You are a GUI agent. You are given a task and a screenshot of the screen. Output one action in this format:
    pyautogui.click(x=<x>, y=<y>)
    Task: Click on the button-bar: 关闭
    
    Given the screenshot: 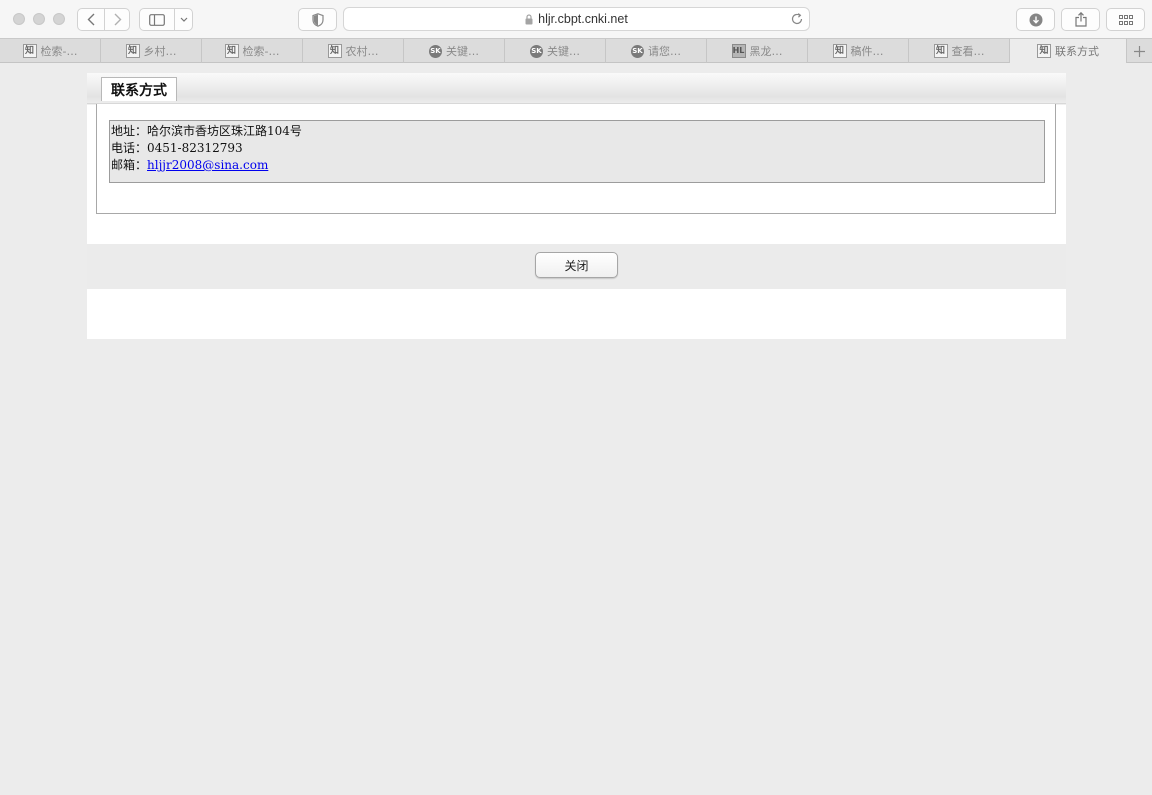 What is the action you would take?
    pyautogui.click(x=576, y=266)
    